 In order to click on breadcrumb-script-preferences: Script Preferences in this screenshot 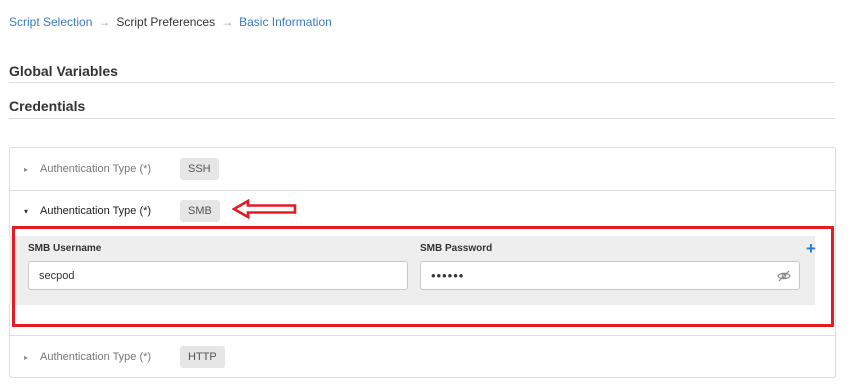, I will do `click(166, 22)`.